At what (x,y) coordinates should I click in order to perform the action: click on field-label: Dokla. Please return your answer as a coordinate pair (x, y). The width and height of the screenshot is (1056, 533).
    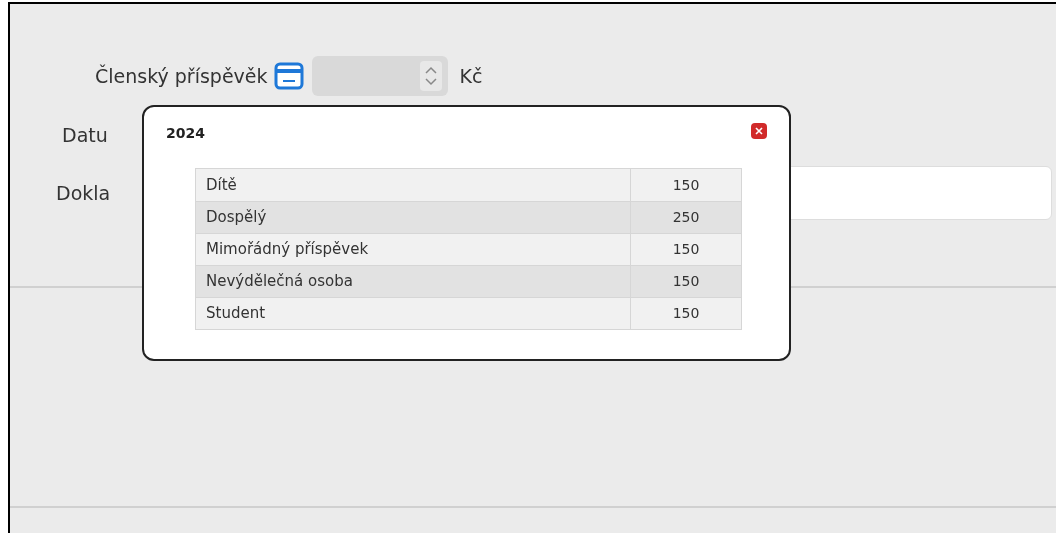
    Looking at the image, I should click on (83, 193).